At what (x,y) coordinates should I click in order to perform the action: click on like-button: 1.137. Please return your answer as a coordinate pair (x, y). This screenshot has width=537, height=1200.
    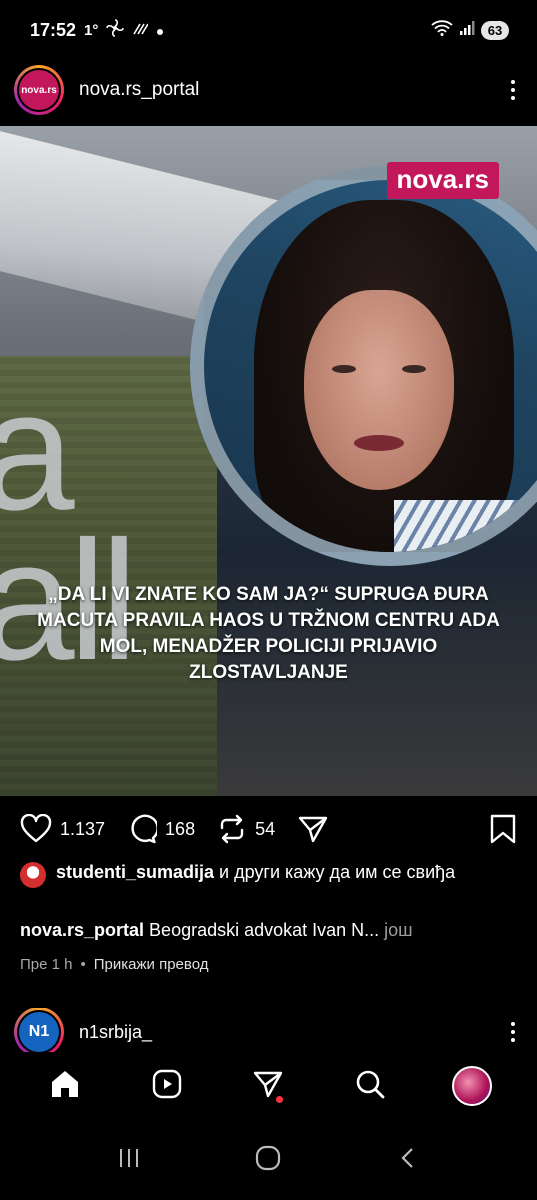
    Looking at the image, I should click on (62, 829).